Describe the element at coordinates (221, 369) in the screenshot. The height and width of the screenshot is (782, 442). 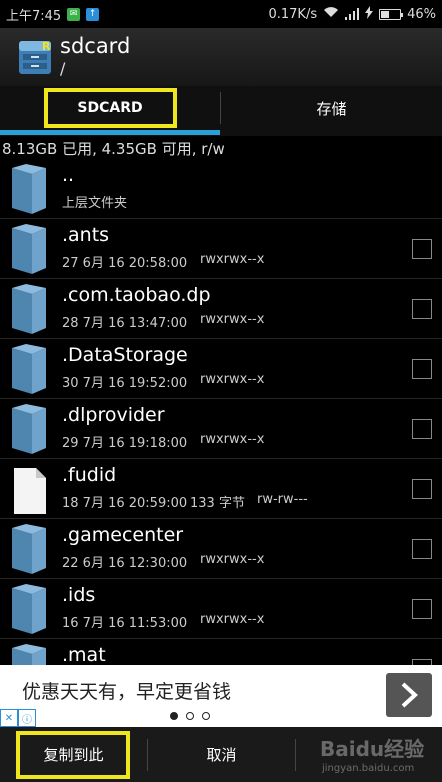
I see `list-item: .DataStorage 30 7月 16 19:52:00 rwxrwx--x` at that location.